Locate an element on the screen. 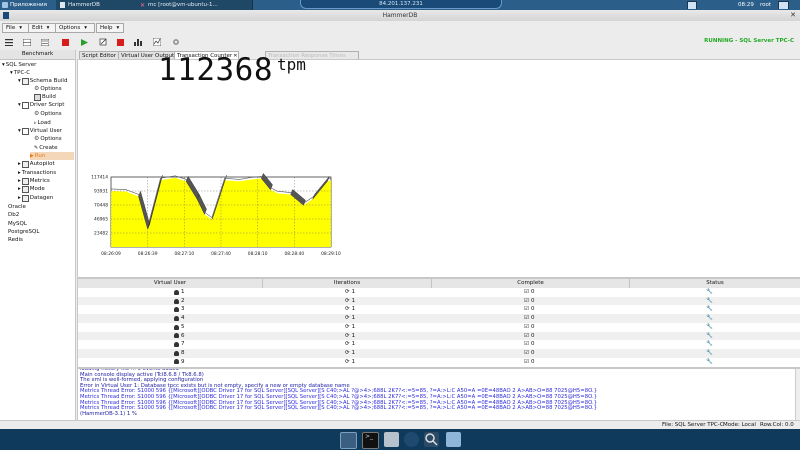  x-tick-label: 08:27:10 is located at coordinates (184, 254).